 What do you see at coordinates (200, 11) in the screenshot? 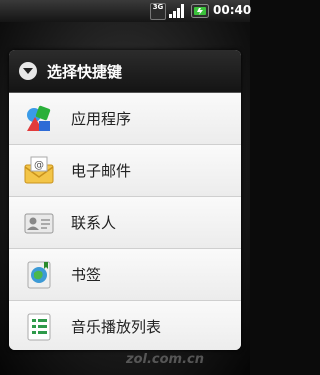
I see `battery-icon` at bounding box center [200, 11].